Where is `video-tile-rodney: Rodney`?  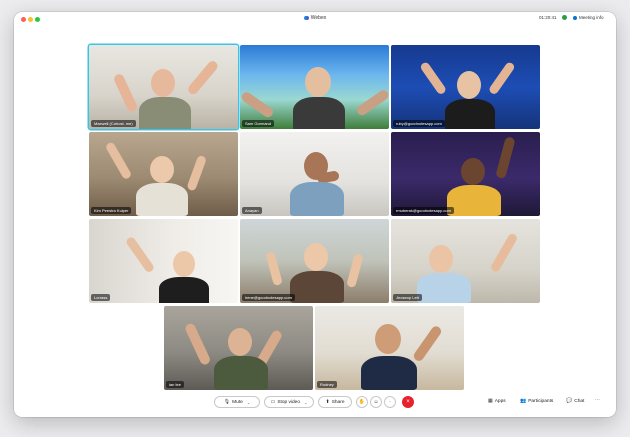
video-tile-rodney: Rodney is located at coordinates (389, 348).